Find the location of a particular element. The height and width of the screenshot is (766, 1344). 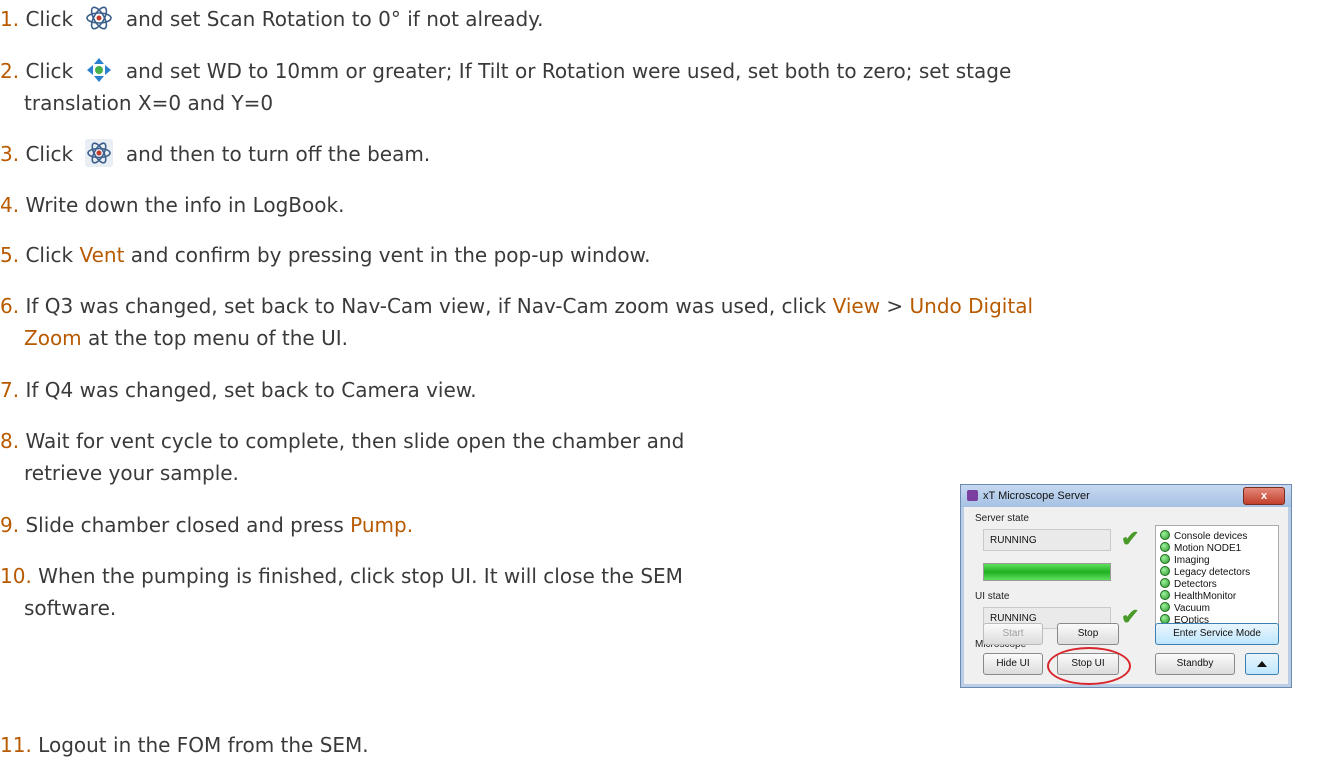

window-title: xT Microscope Server is located at coordinates (1036, 496).